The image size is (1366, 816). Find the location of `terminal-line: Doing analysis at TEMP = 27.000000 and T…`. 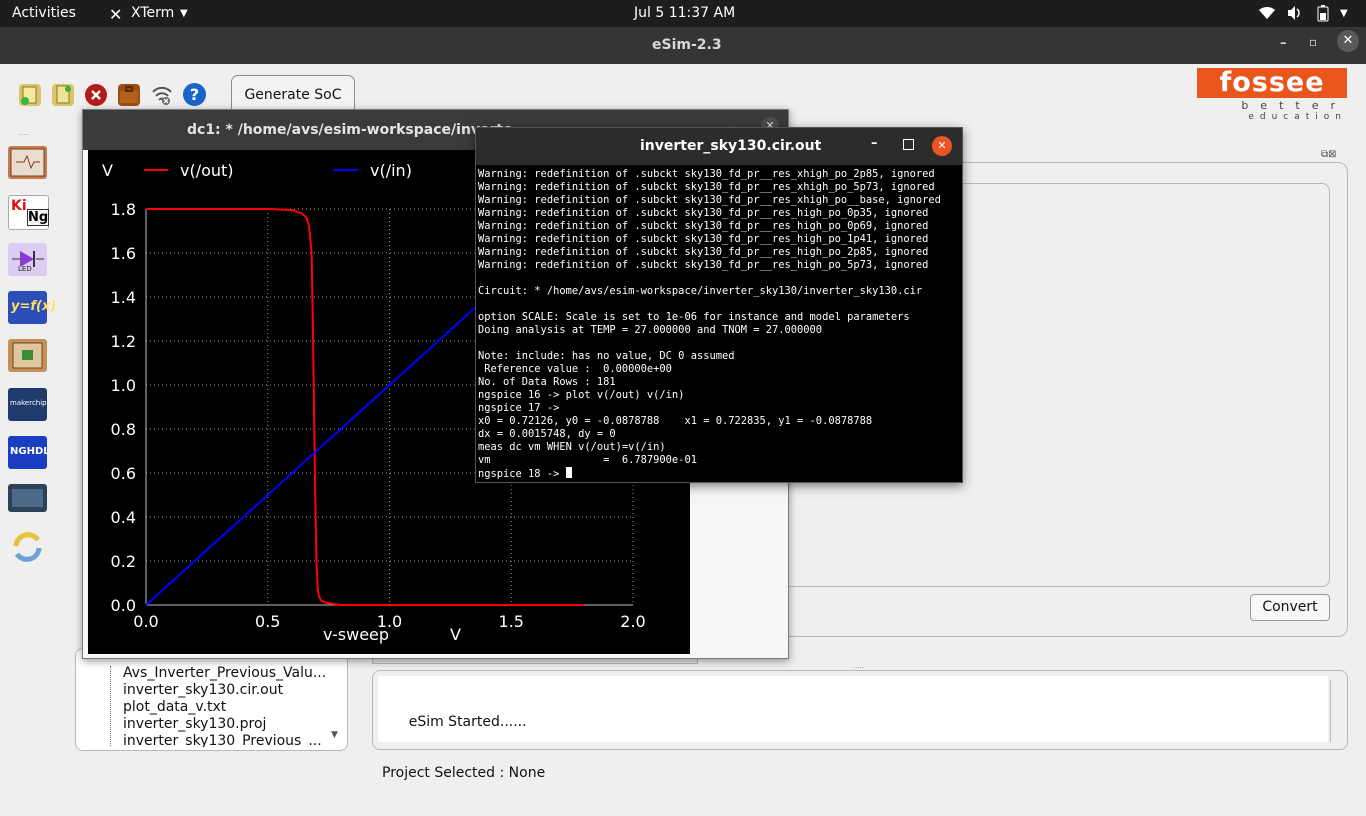

terminal-line: Doing analysis at TEMP = 27.000000 and T… is located at coordinates (650, 330).